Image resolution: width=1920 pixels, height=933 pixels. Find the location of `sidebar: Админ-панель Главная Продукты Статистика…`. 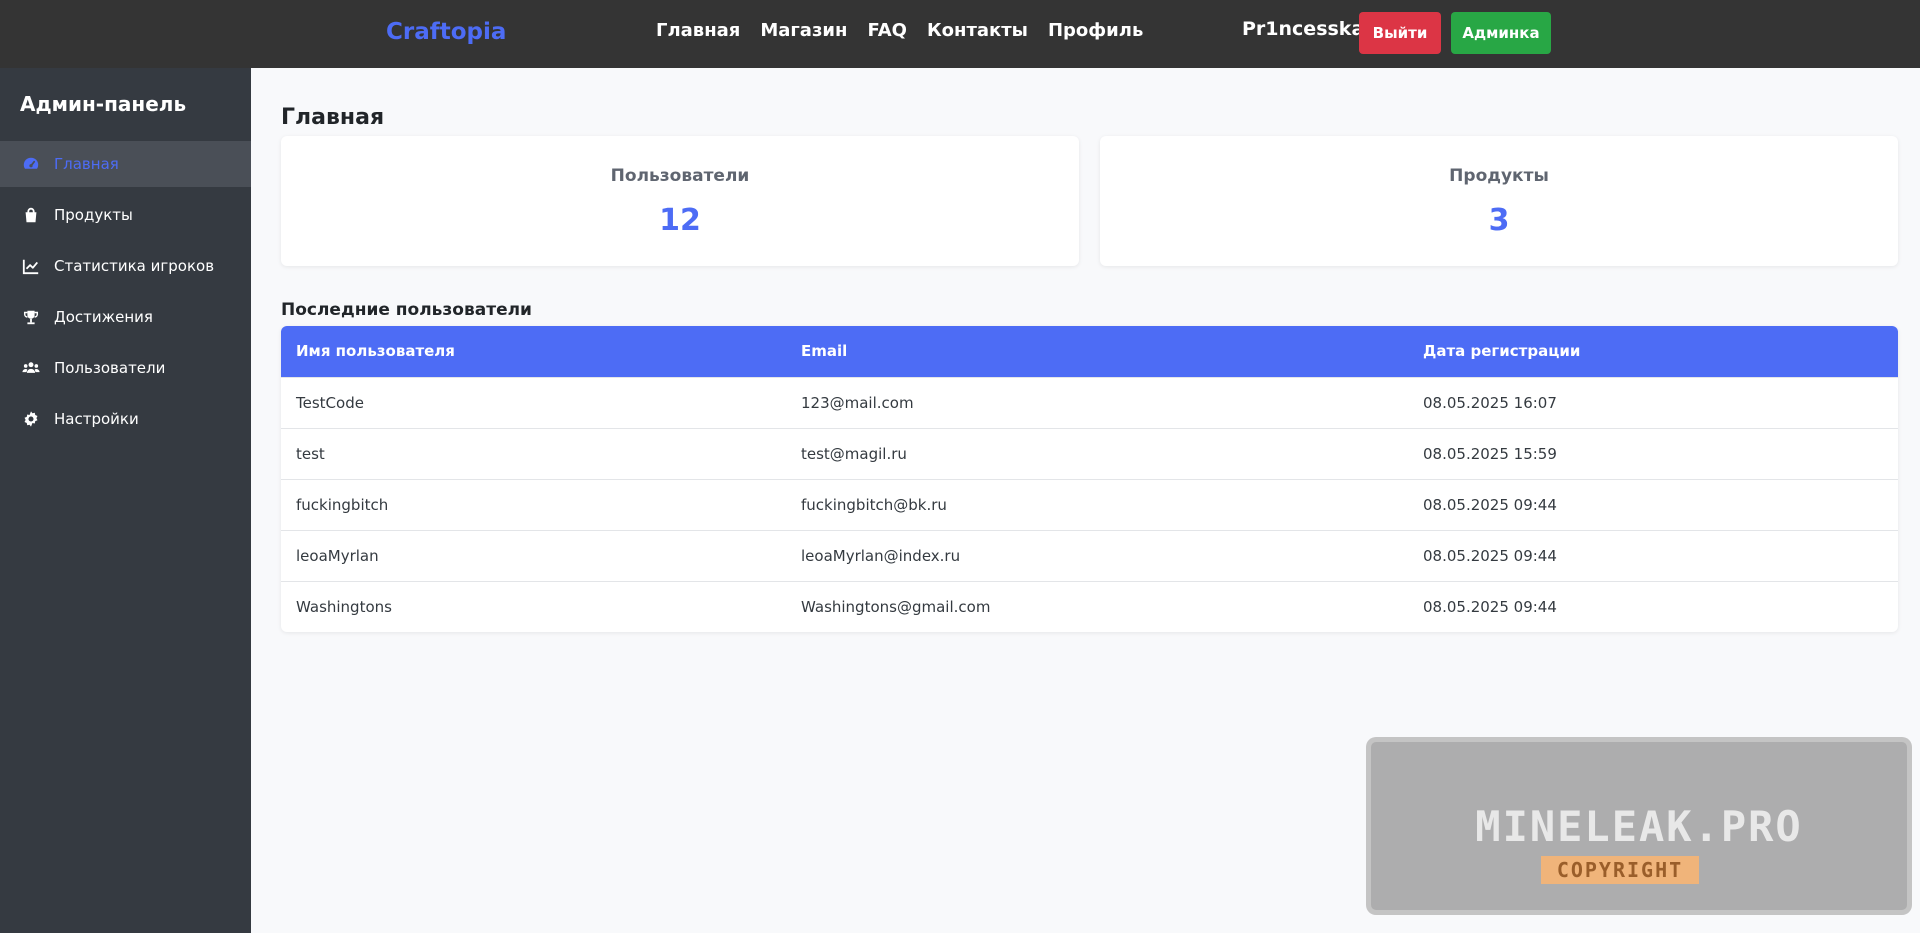

sidebar: Админ-панель Главная Продукты Статистика… is located at coordinates (125, 500).